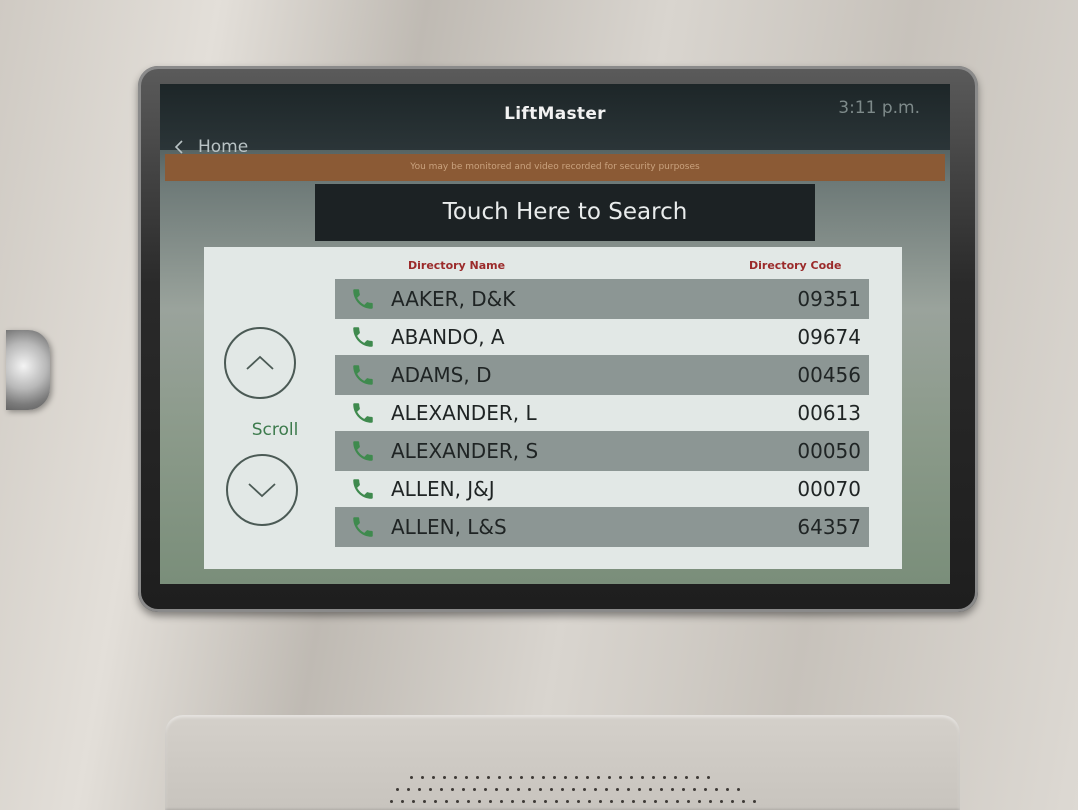  What do you see at coordinates (602, 413) in the screenshot?
I see `directory-row: ALEXANDER, L 00613` at bounding box center [602, 413].